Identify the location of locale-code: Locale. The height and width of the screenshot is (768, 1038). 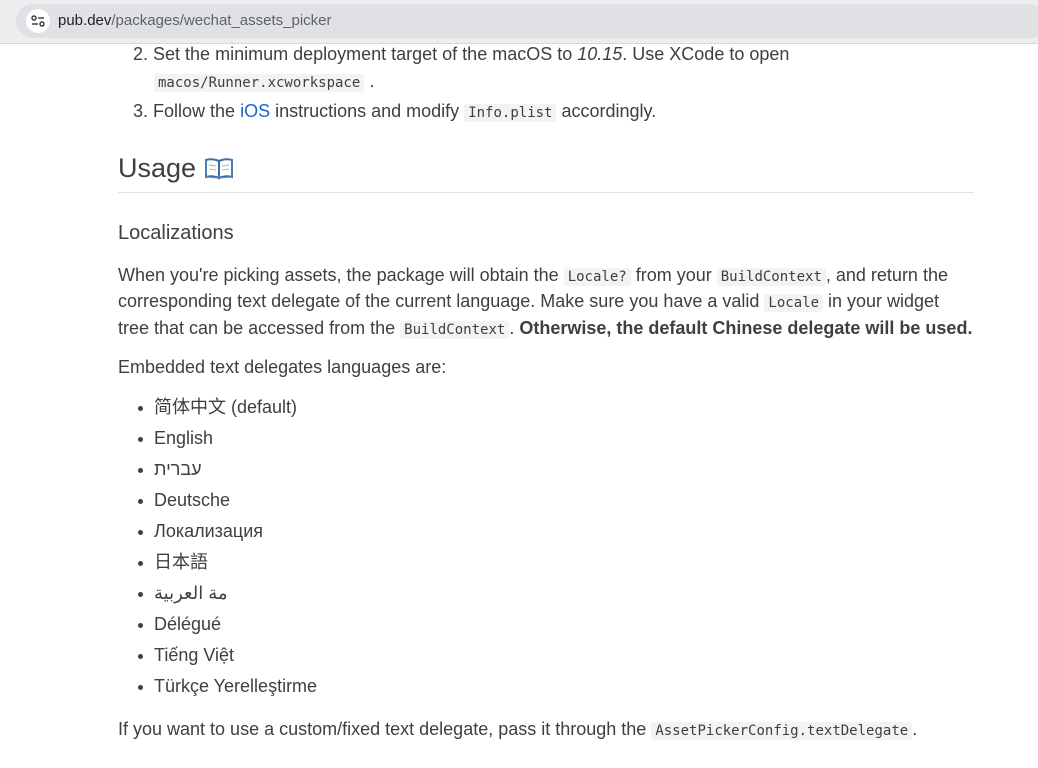
(793, 303).